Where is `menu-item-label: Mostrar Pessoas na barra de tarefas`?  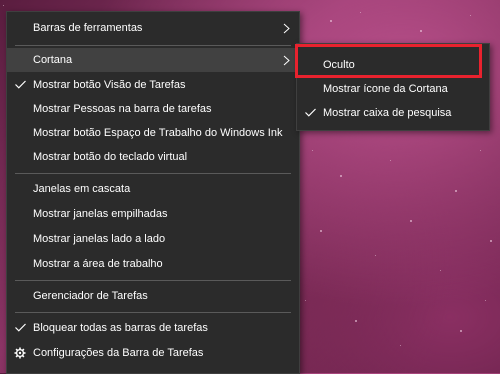
menu-item-label: Mostrar Pessoas na barra de tarefas is located at coordinates (122, 109).